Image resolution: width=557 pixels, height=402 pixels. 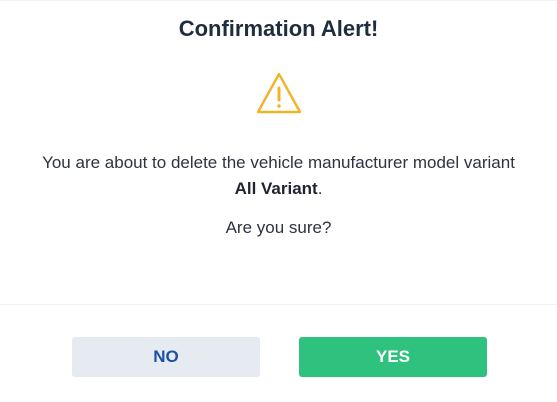 I want to click on dialog-top-border, so click(x=278, y=0).